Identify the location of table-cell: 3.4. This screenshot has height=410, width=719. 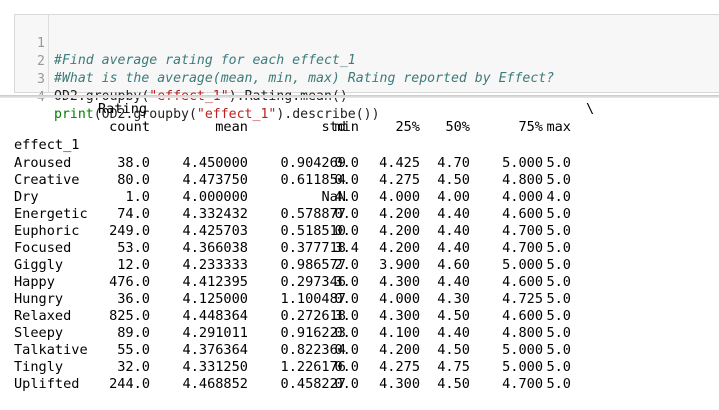
(346, 248).